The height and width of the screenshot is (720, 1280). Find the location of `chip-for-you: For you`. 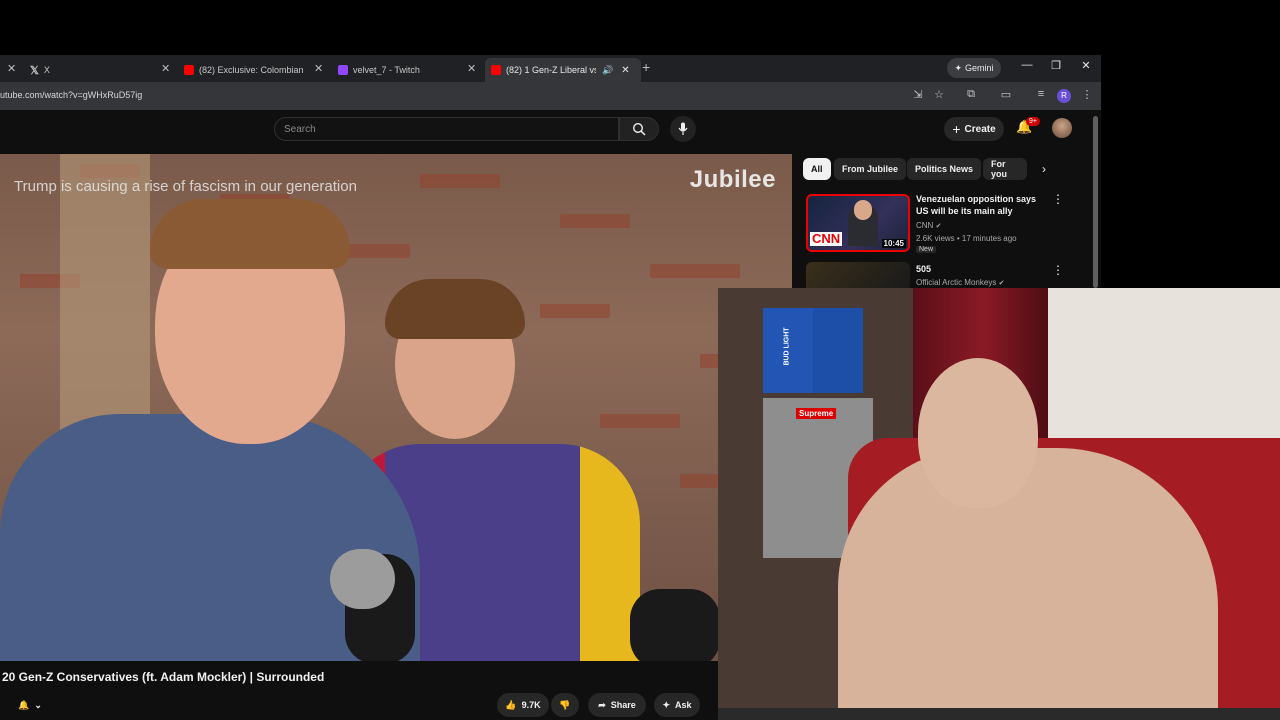

chip-for-you: For you is located at coordinates (1005, 169).